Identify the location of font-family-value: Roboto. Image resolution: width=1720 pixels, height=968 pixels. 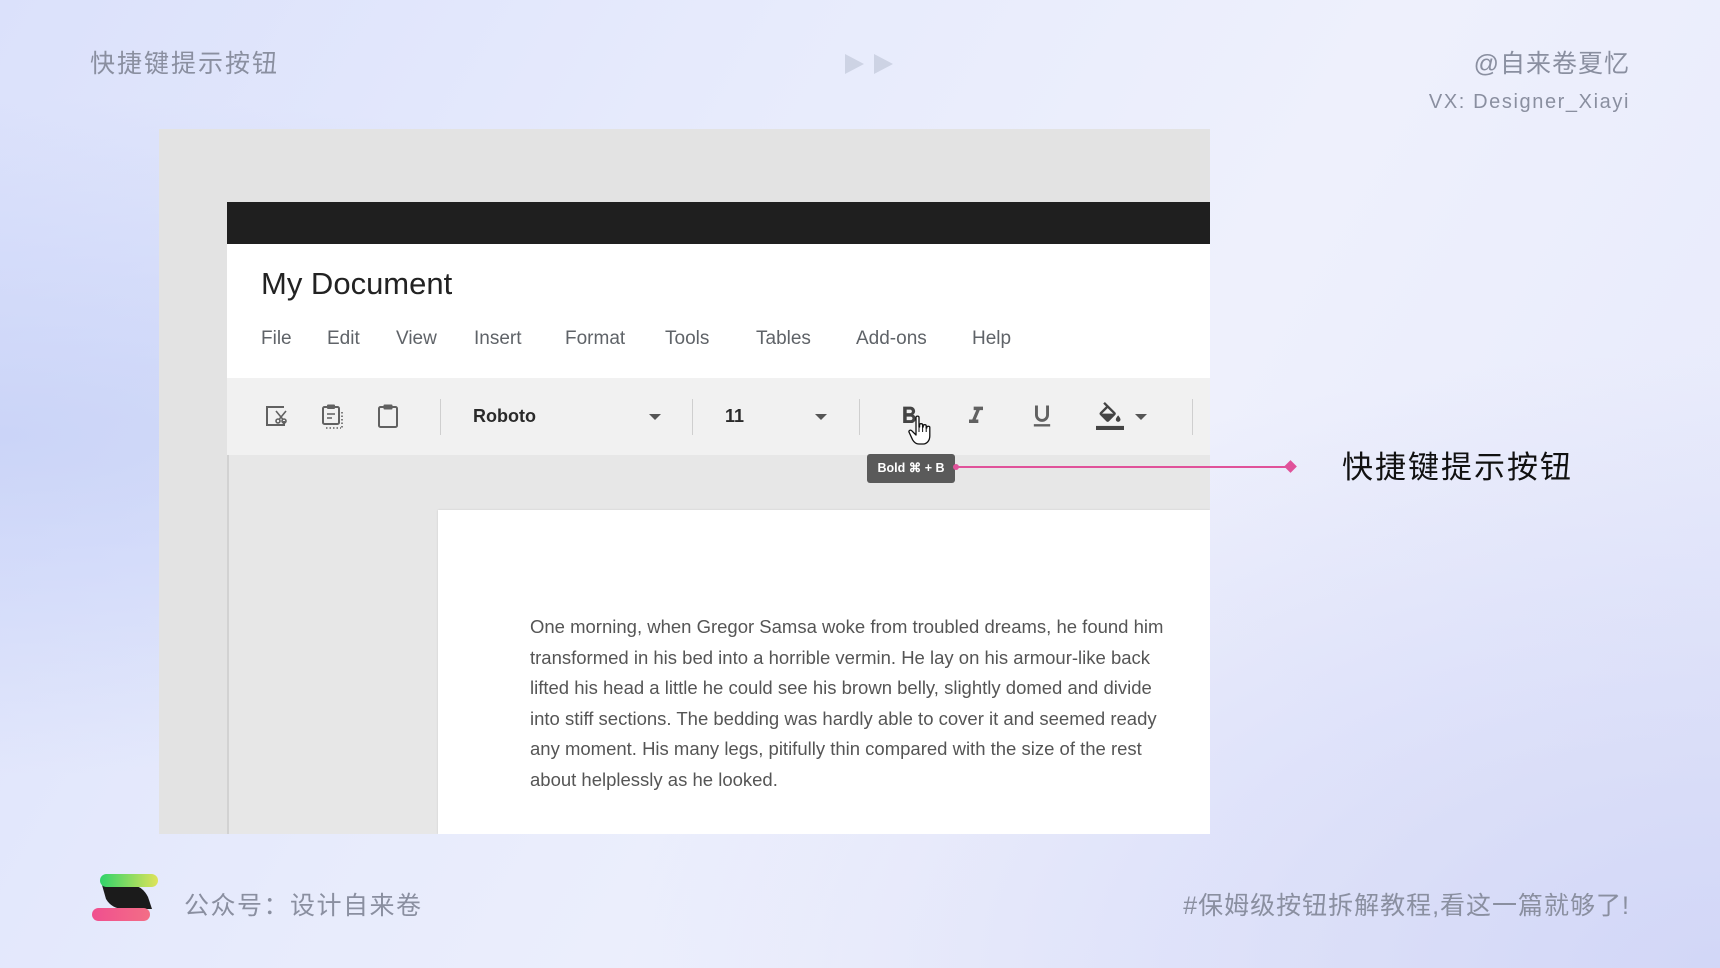
(504, 416).